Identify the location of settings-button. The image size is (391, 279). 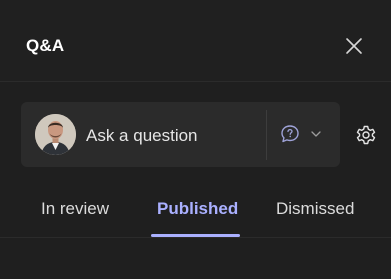
(366, 135).